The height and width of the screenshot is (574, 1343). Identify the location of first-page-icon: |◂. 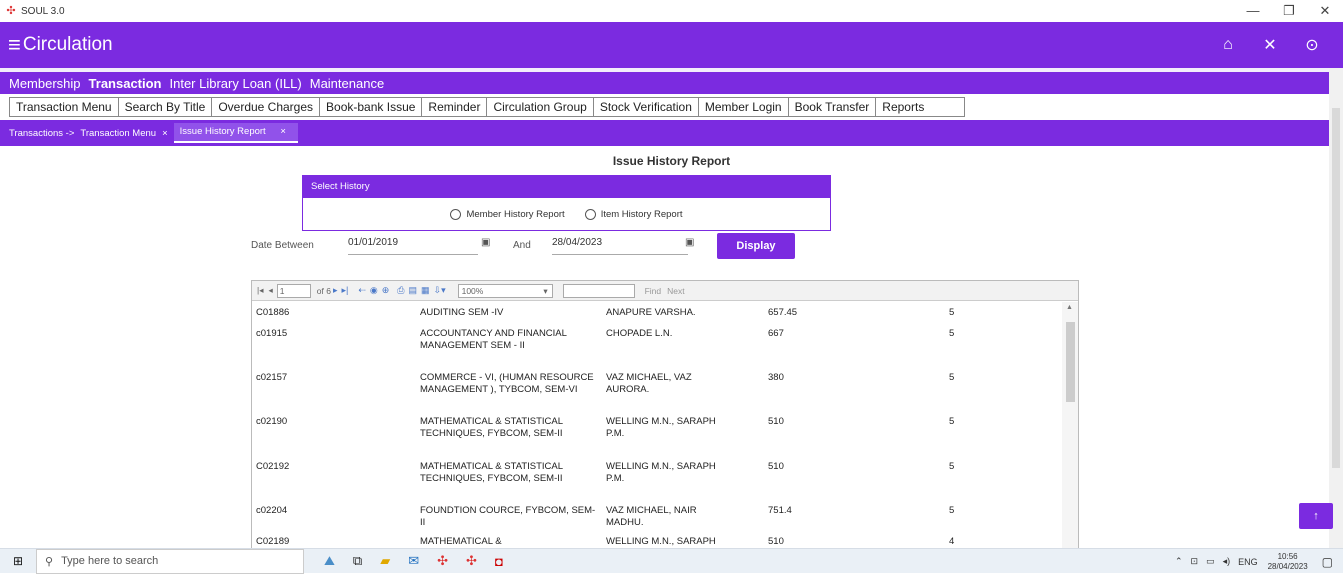
(260, 290).